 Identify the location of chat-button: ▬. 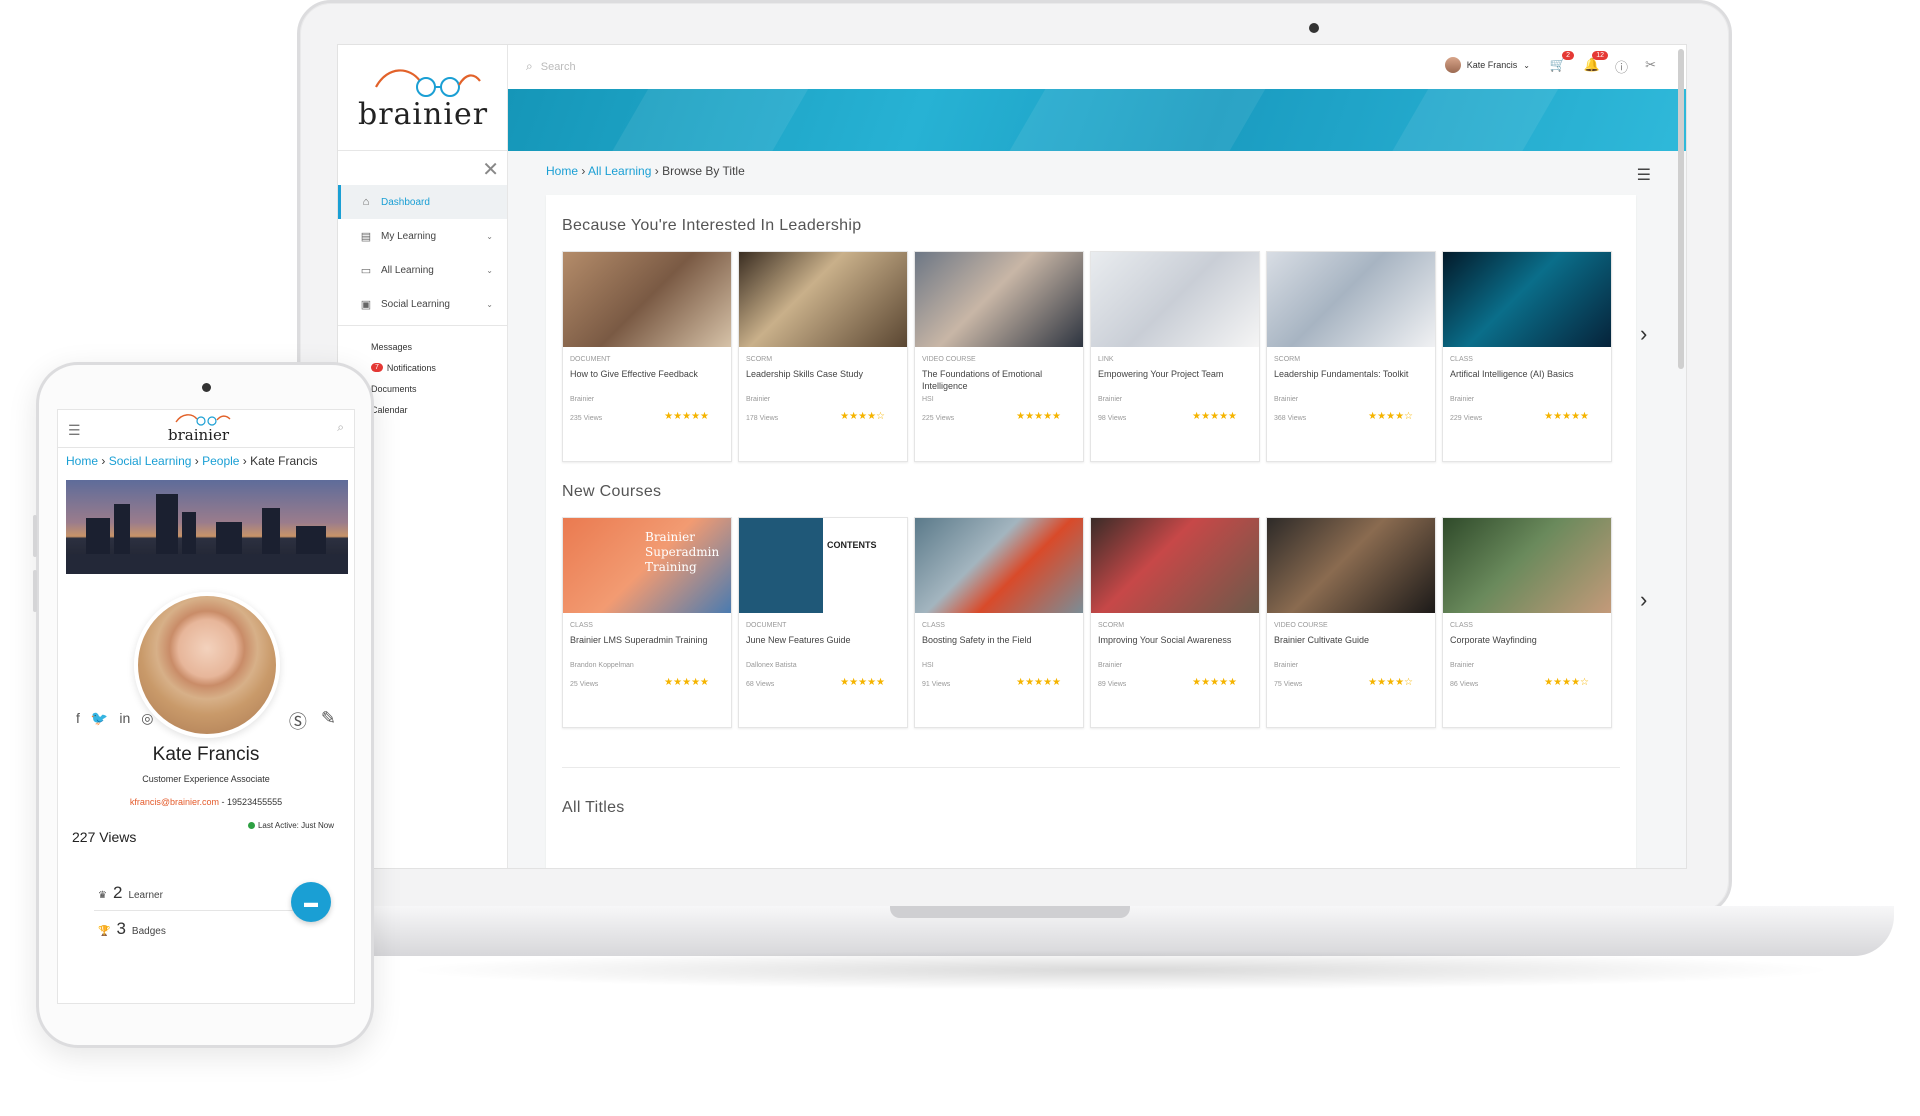
(311, 902).